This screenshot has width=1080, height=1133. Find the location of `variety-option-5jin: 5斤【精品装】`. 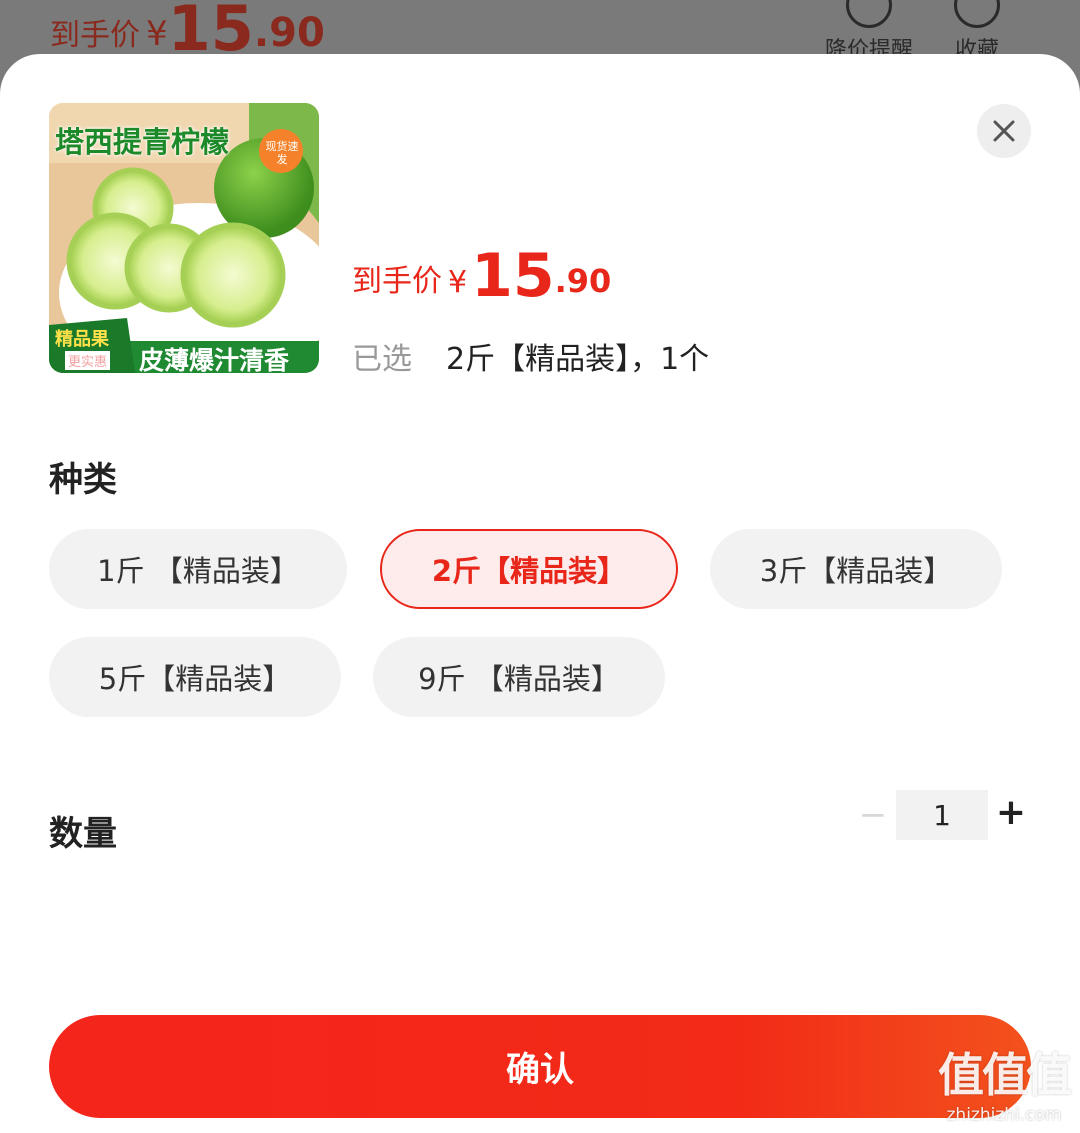

variety-option-5jin: 5斤【精品装】 is located at coordinates (195, 677).